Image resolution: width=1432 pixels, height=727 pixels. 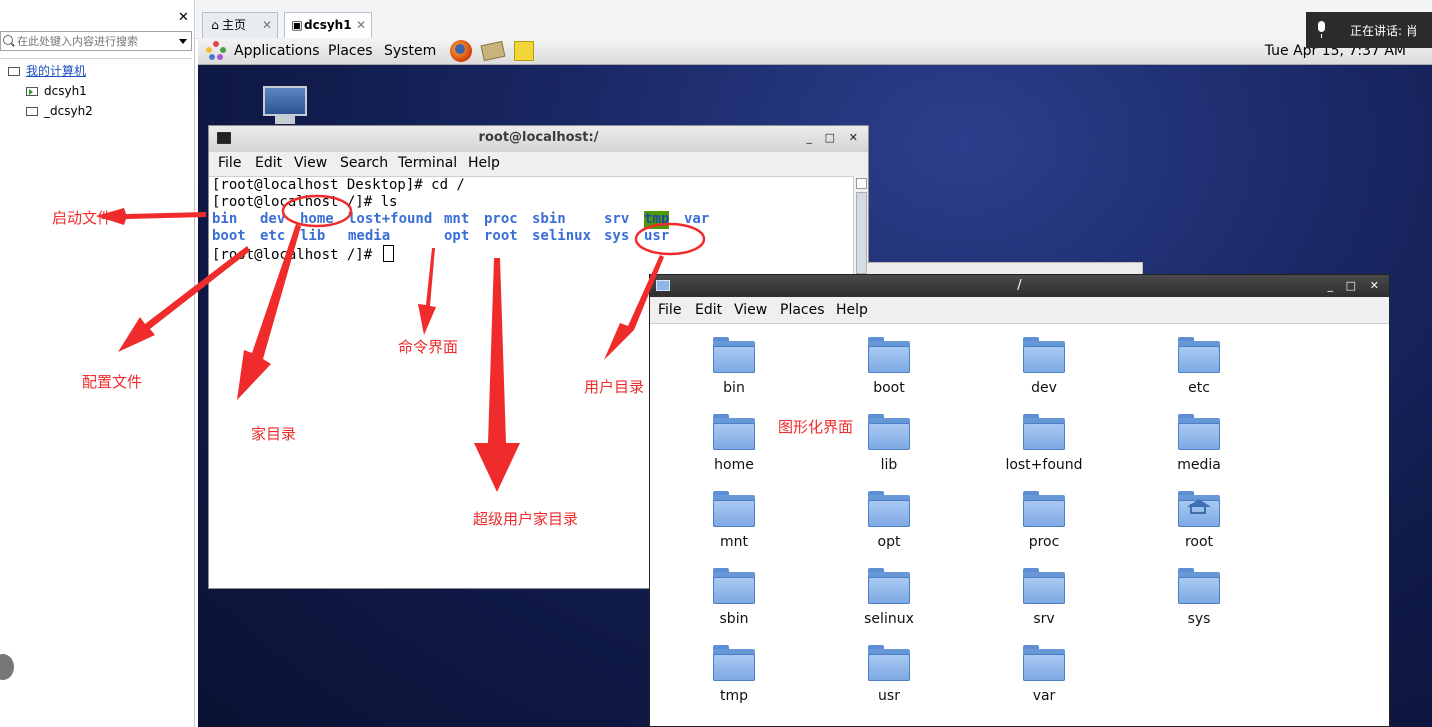 What do you see at coordinates (484, 163) in the screenshot?
I see `terminal-menu-help: Help` at bounding box center [484, 163].